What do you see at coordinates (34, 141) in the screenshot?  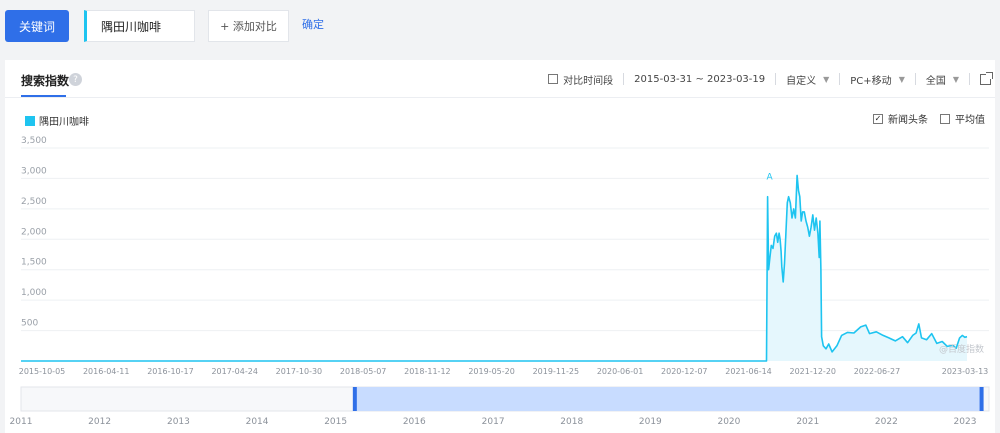 I see `y-tick-label: 3,500` at bounding box center [34, 141].